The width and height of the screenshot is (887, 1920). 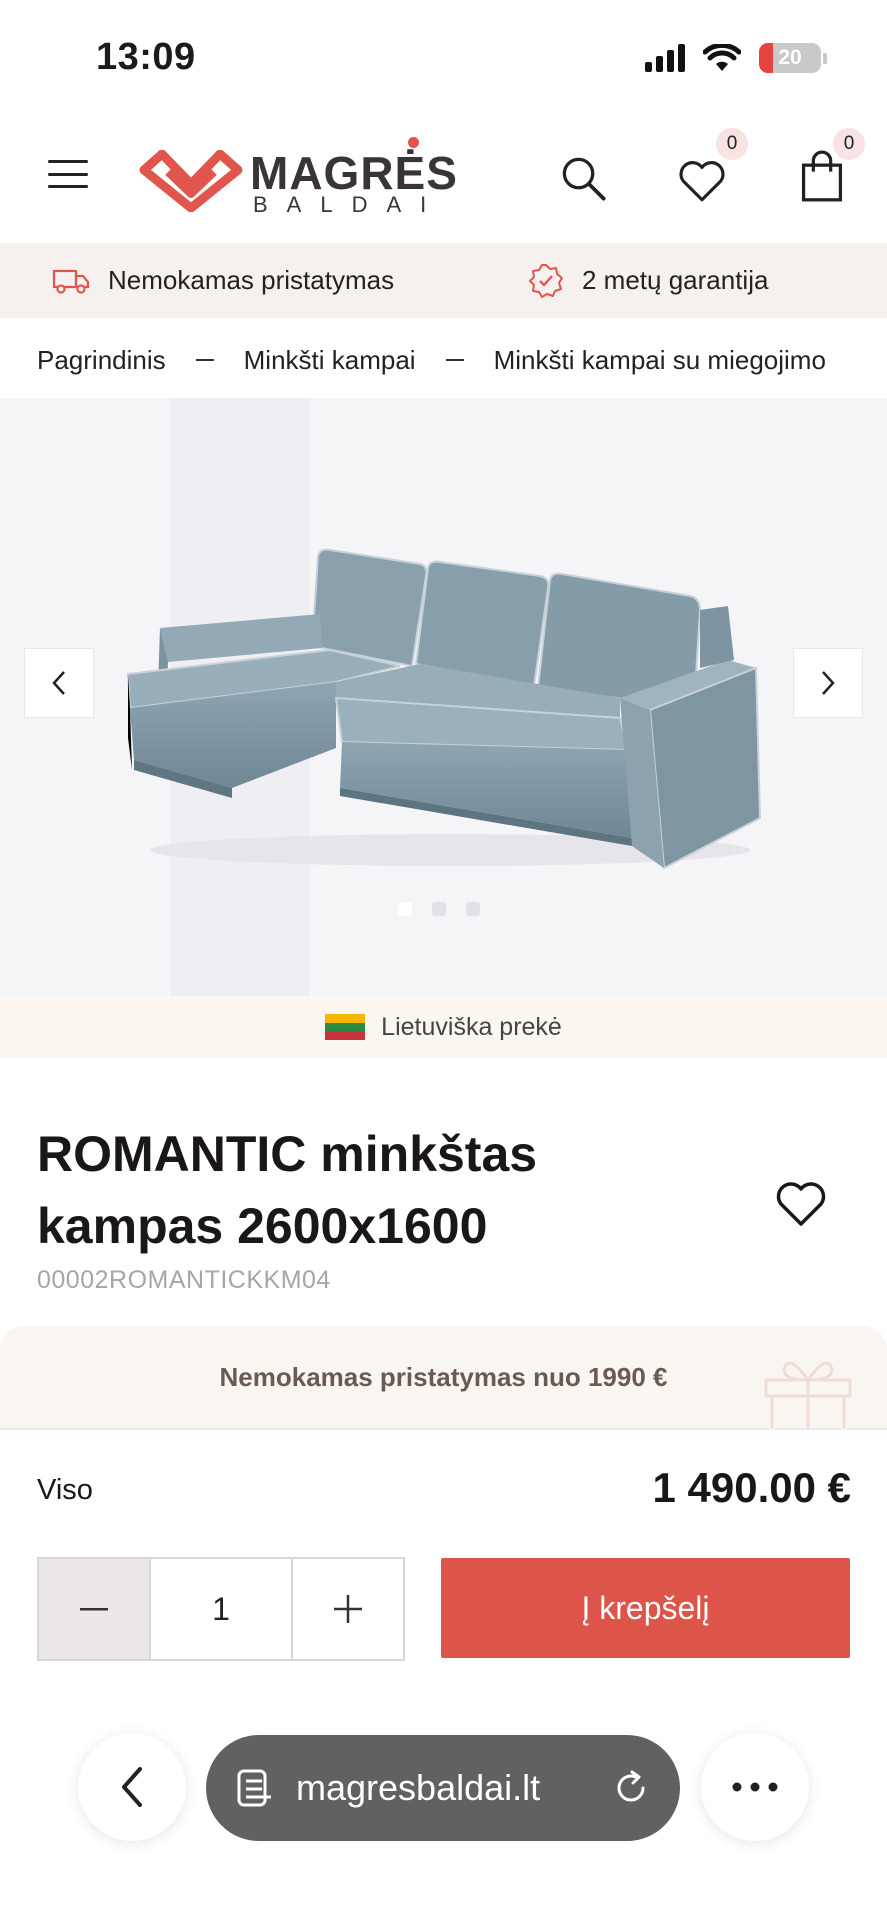 What do you see at coordinates (645, 1608) in the screenshot?
I see `add-to-cart-button: Į krepšelį` at bounding box center [645, 1608].